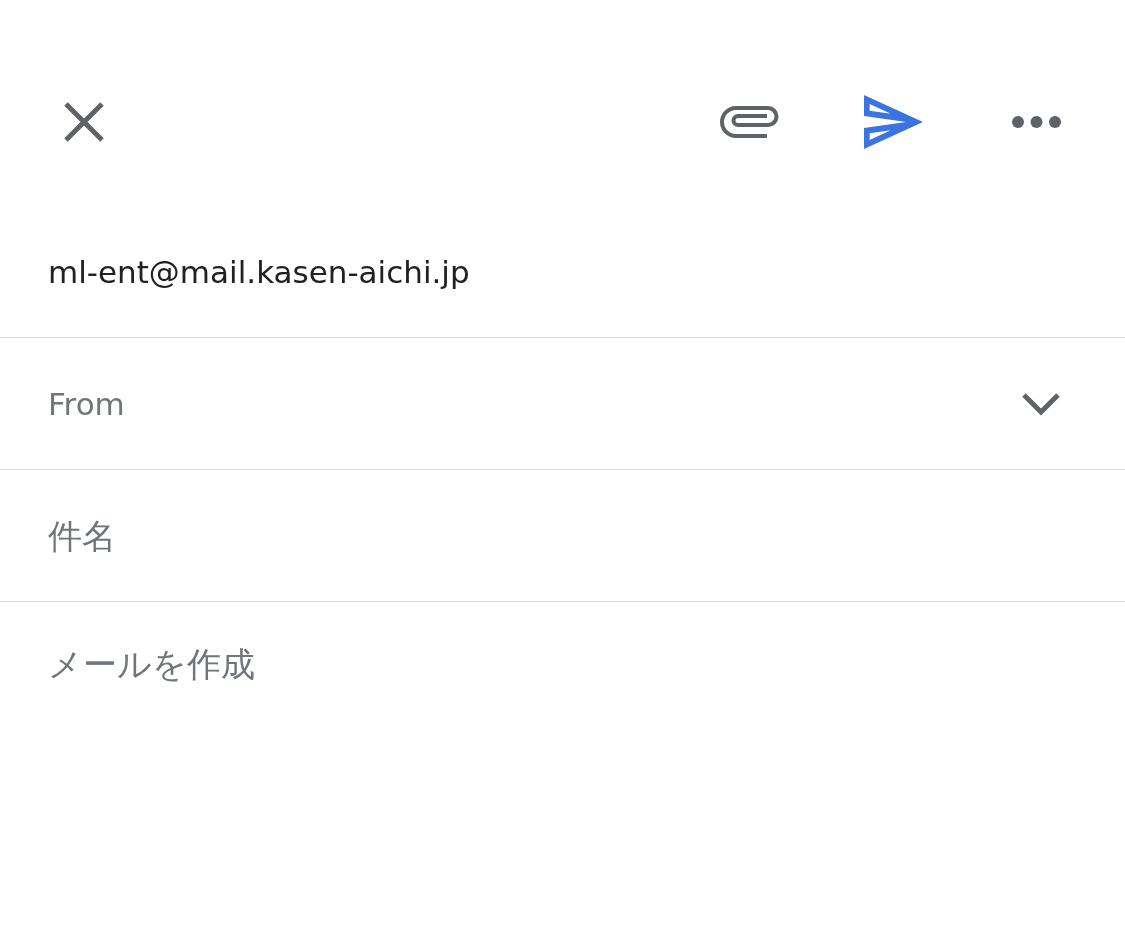 The image size is (1125, 933). What do you see at coordinates (1036, 122) in the screenshot?
I see `more-icon` at bounding box center [1036, 122].